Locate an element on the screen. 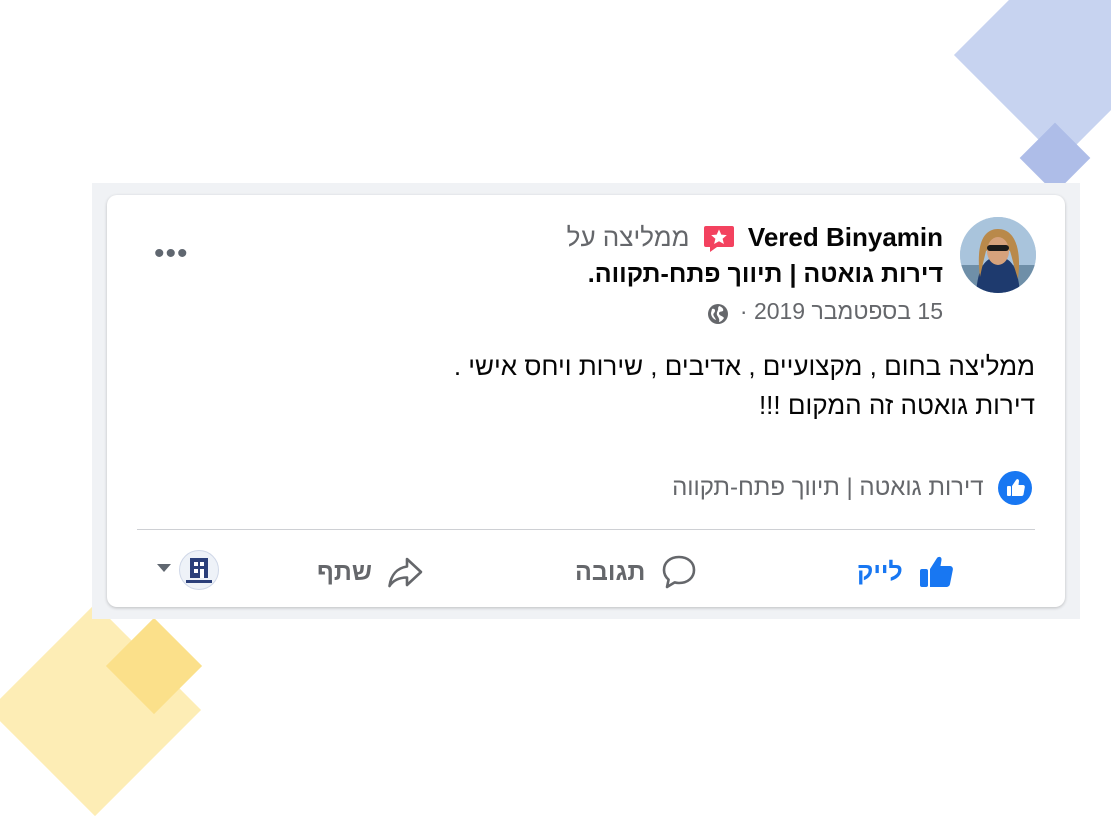 Image resolution: width=1111 pixels, height=816 pixels. comment-icon is located at coordinates (679, 572).